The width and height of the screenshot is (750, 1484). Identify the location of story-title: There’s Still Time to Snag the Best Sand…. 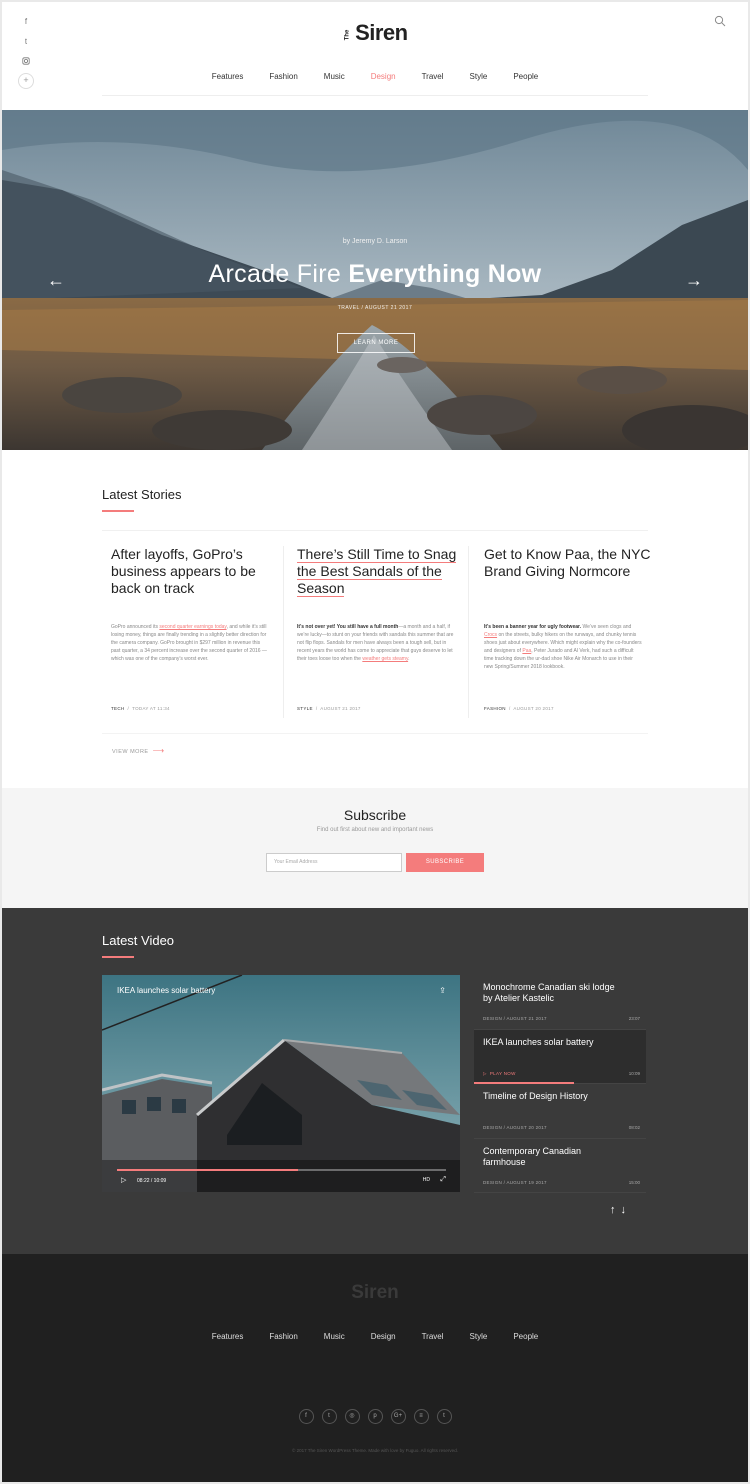
(382, 571).